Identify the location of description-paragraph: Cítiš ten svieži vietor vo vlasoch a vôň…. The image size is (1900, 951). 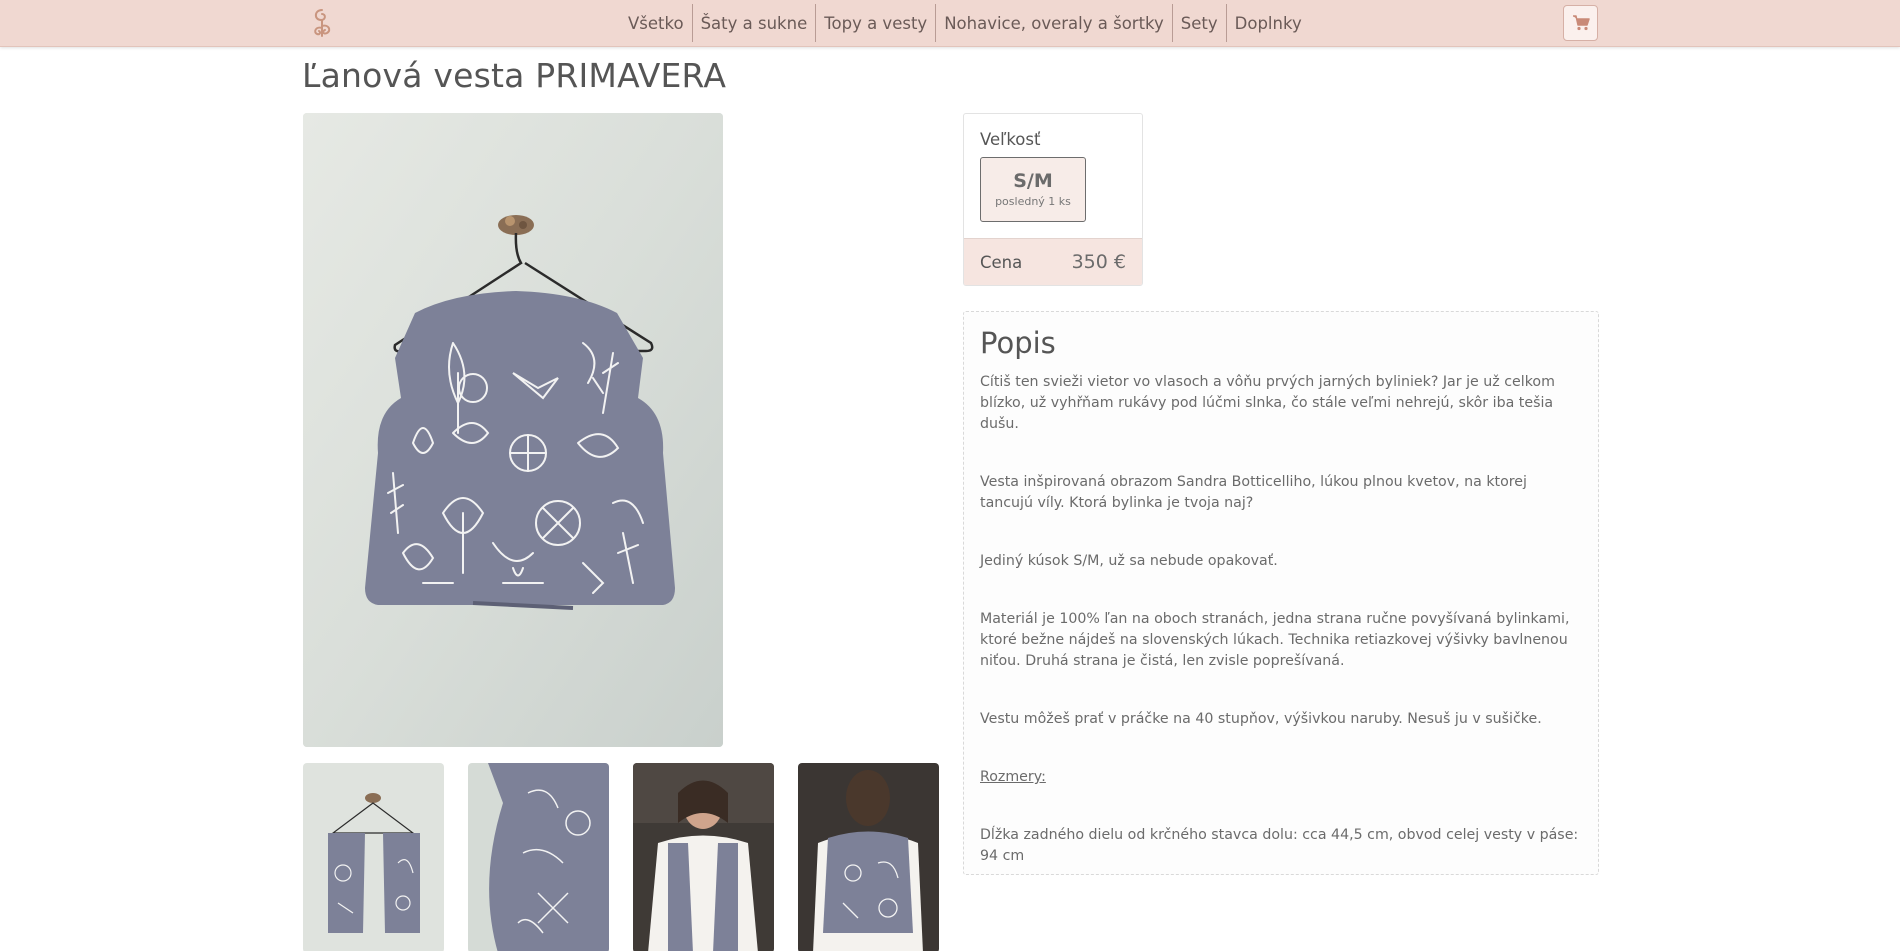
(1267, 403).